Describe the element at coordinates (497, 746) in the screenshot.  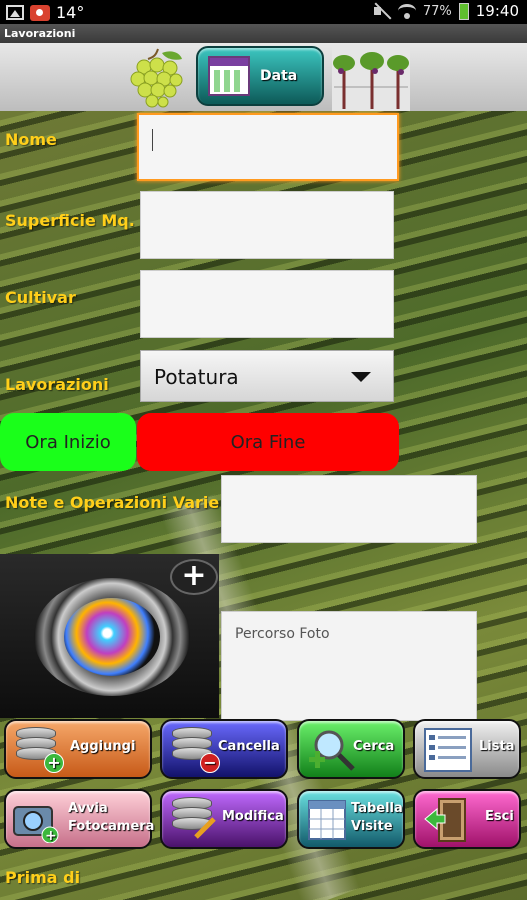
I see `lista-label: Lista` at that location.